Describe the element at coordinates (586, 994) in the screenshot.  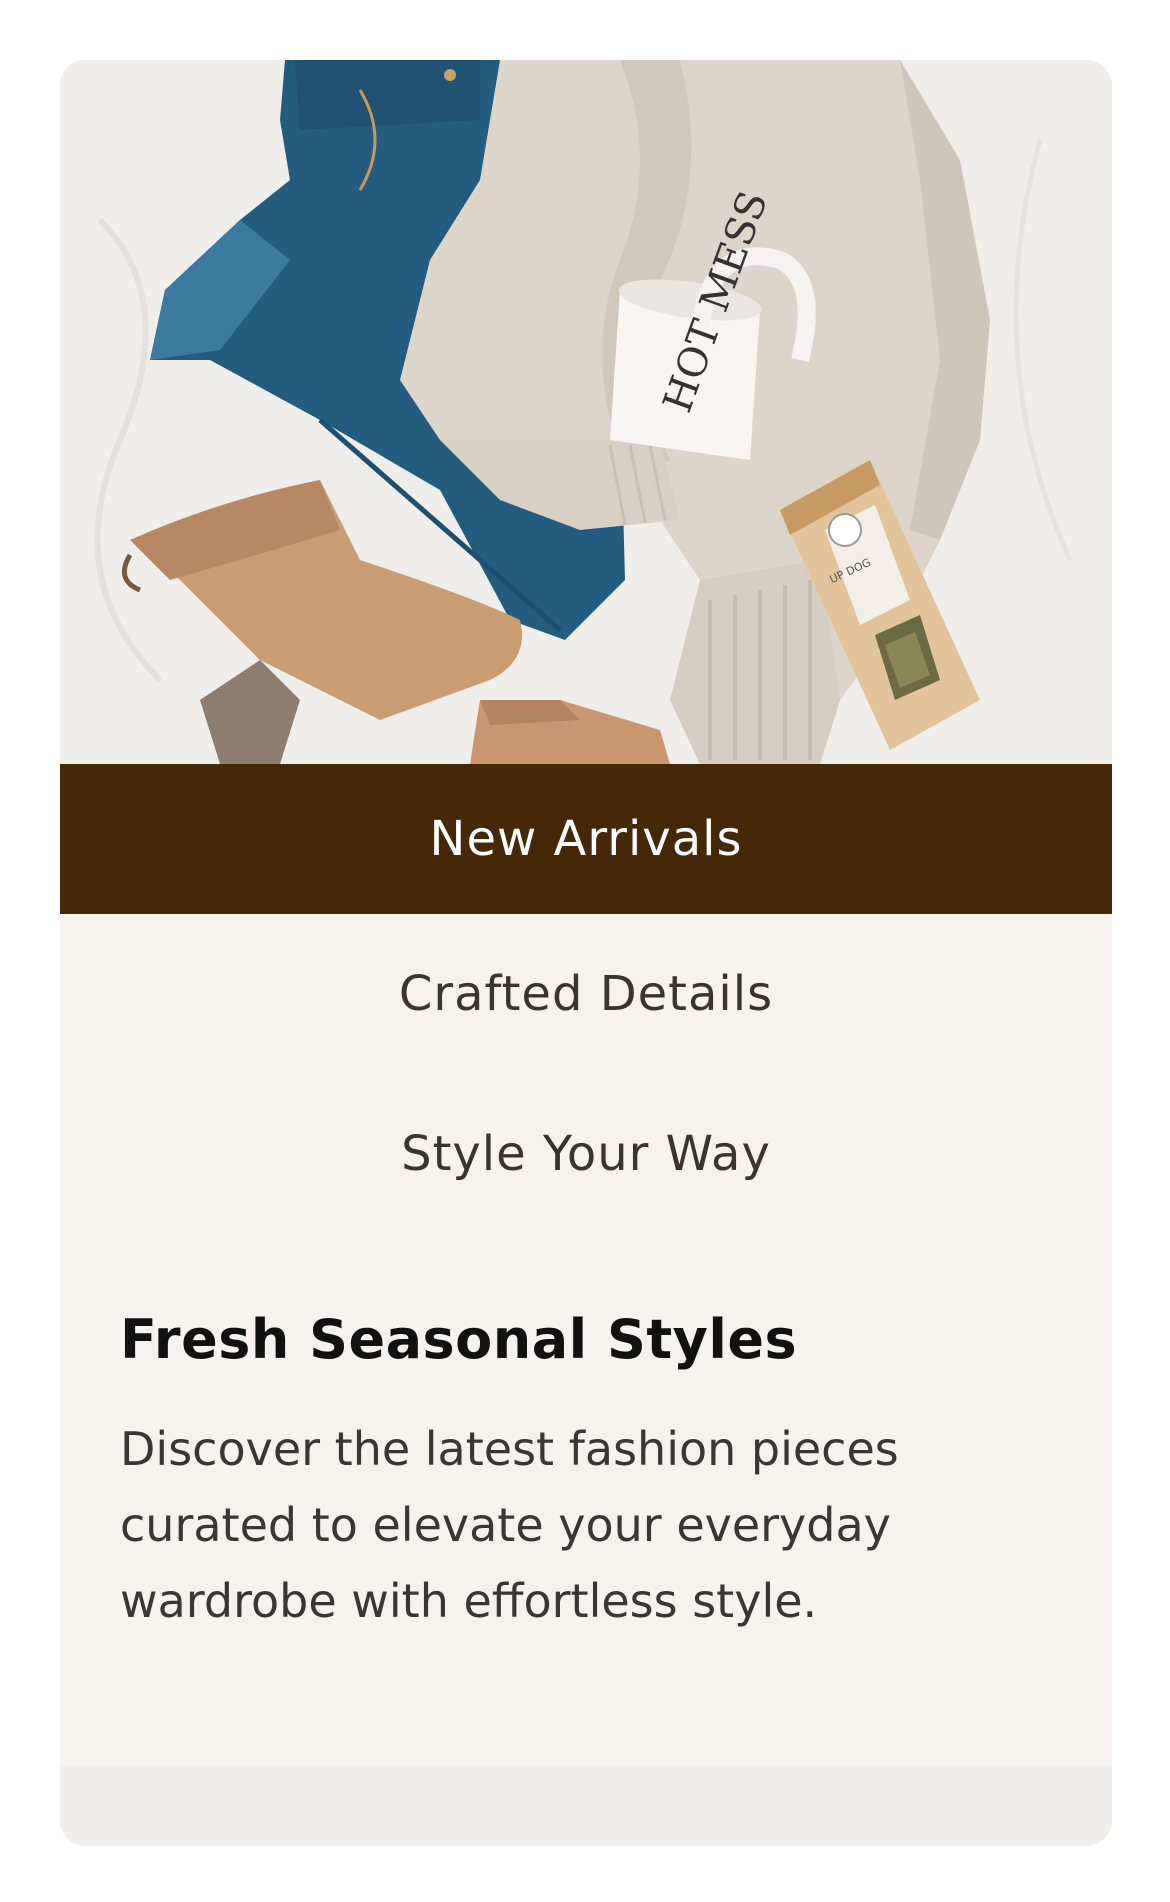
I see `tab-crafted-details: Crafted Details` at that location.